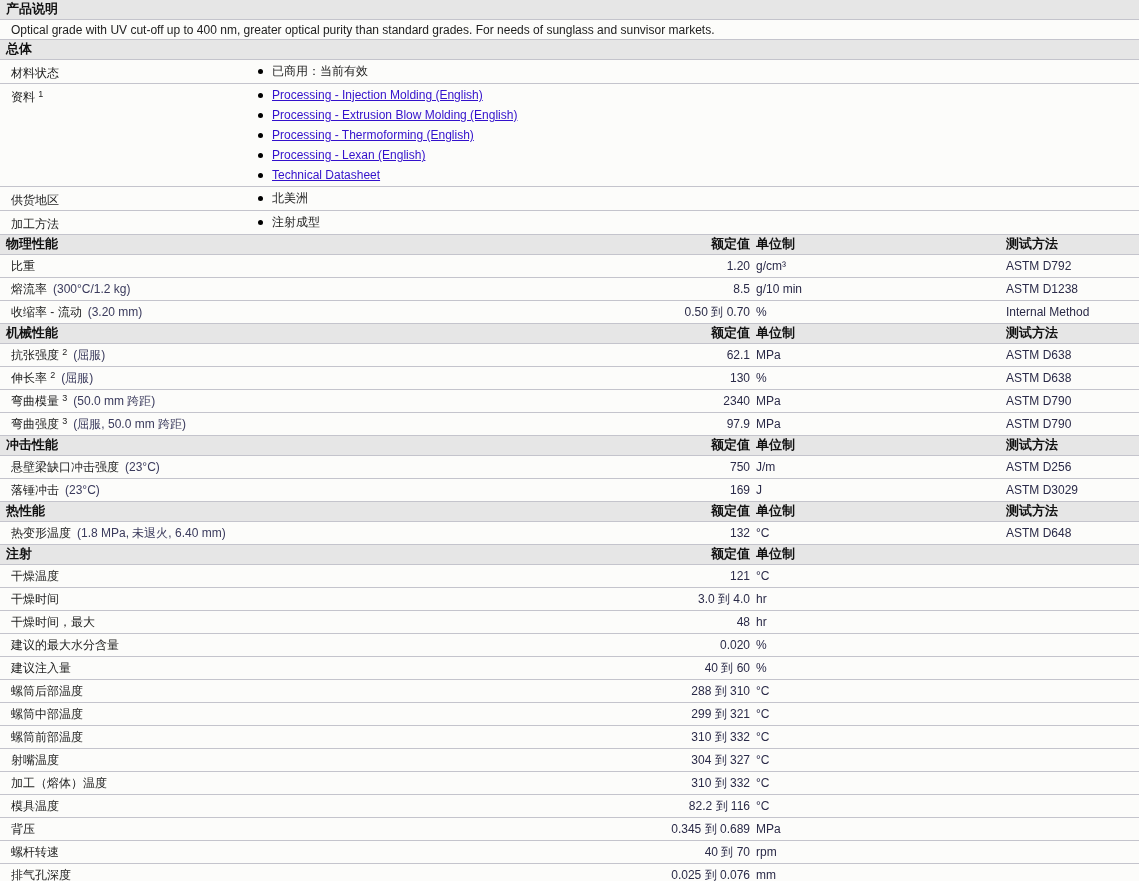 This screenshot has height=881, width=1139. I want to click on test-method: ASTM D256, so click(1039, 467).